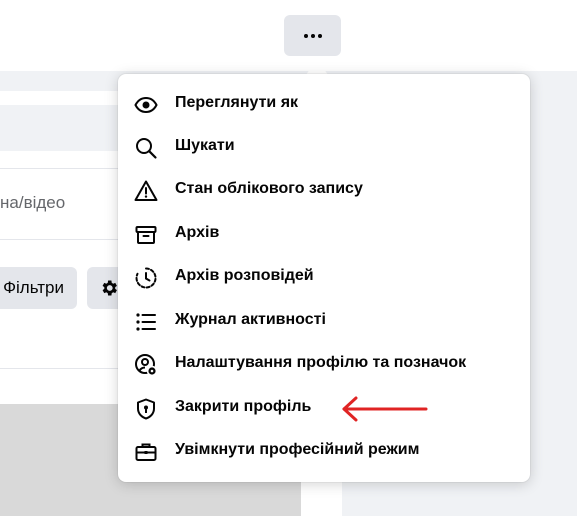  I want to click on briefcase-icon, so click(146, 452).